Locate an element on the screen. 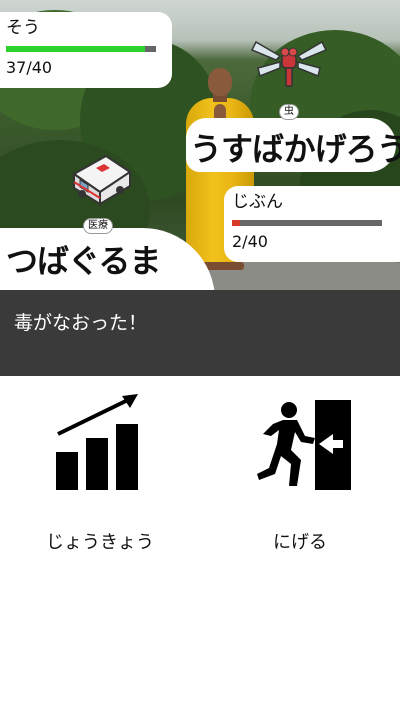  chart-up-icon is located at coordinates (97, 442).